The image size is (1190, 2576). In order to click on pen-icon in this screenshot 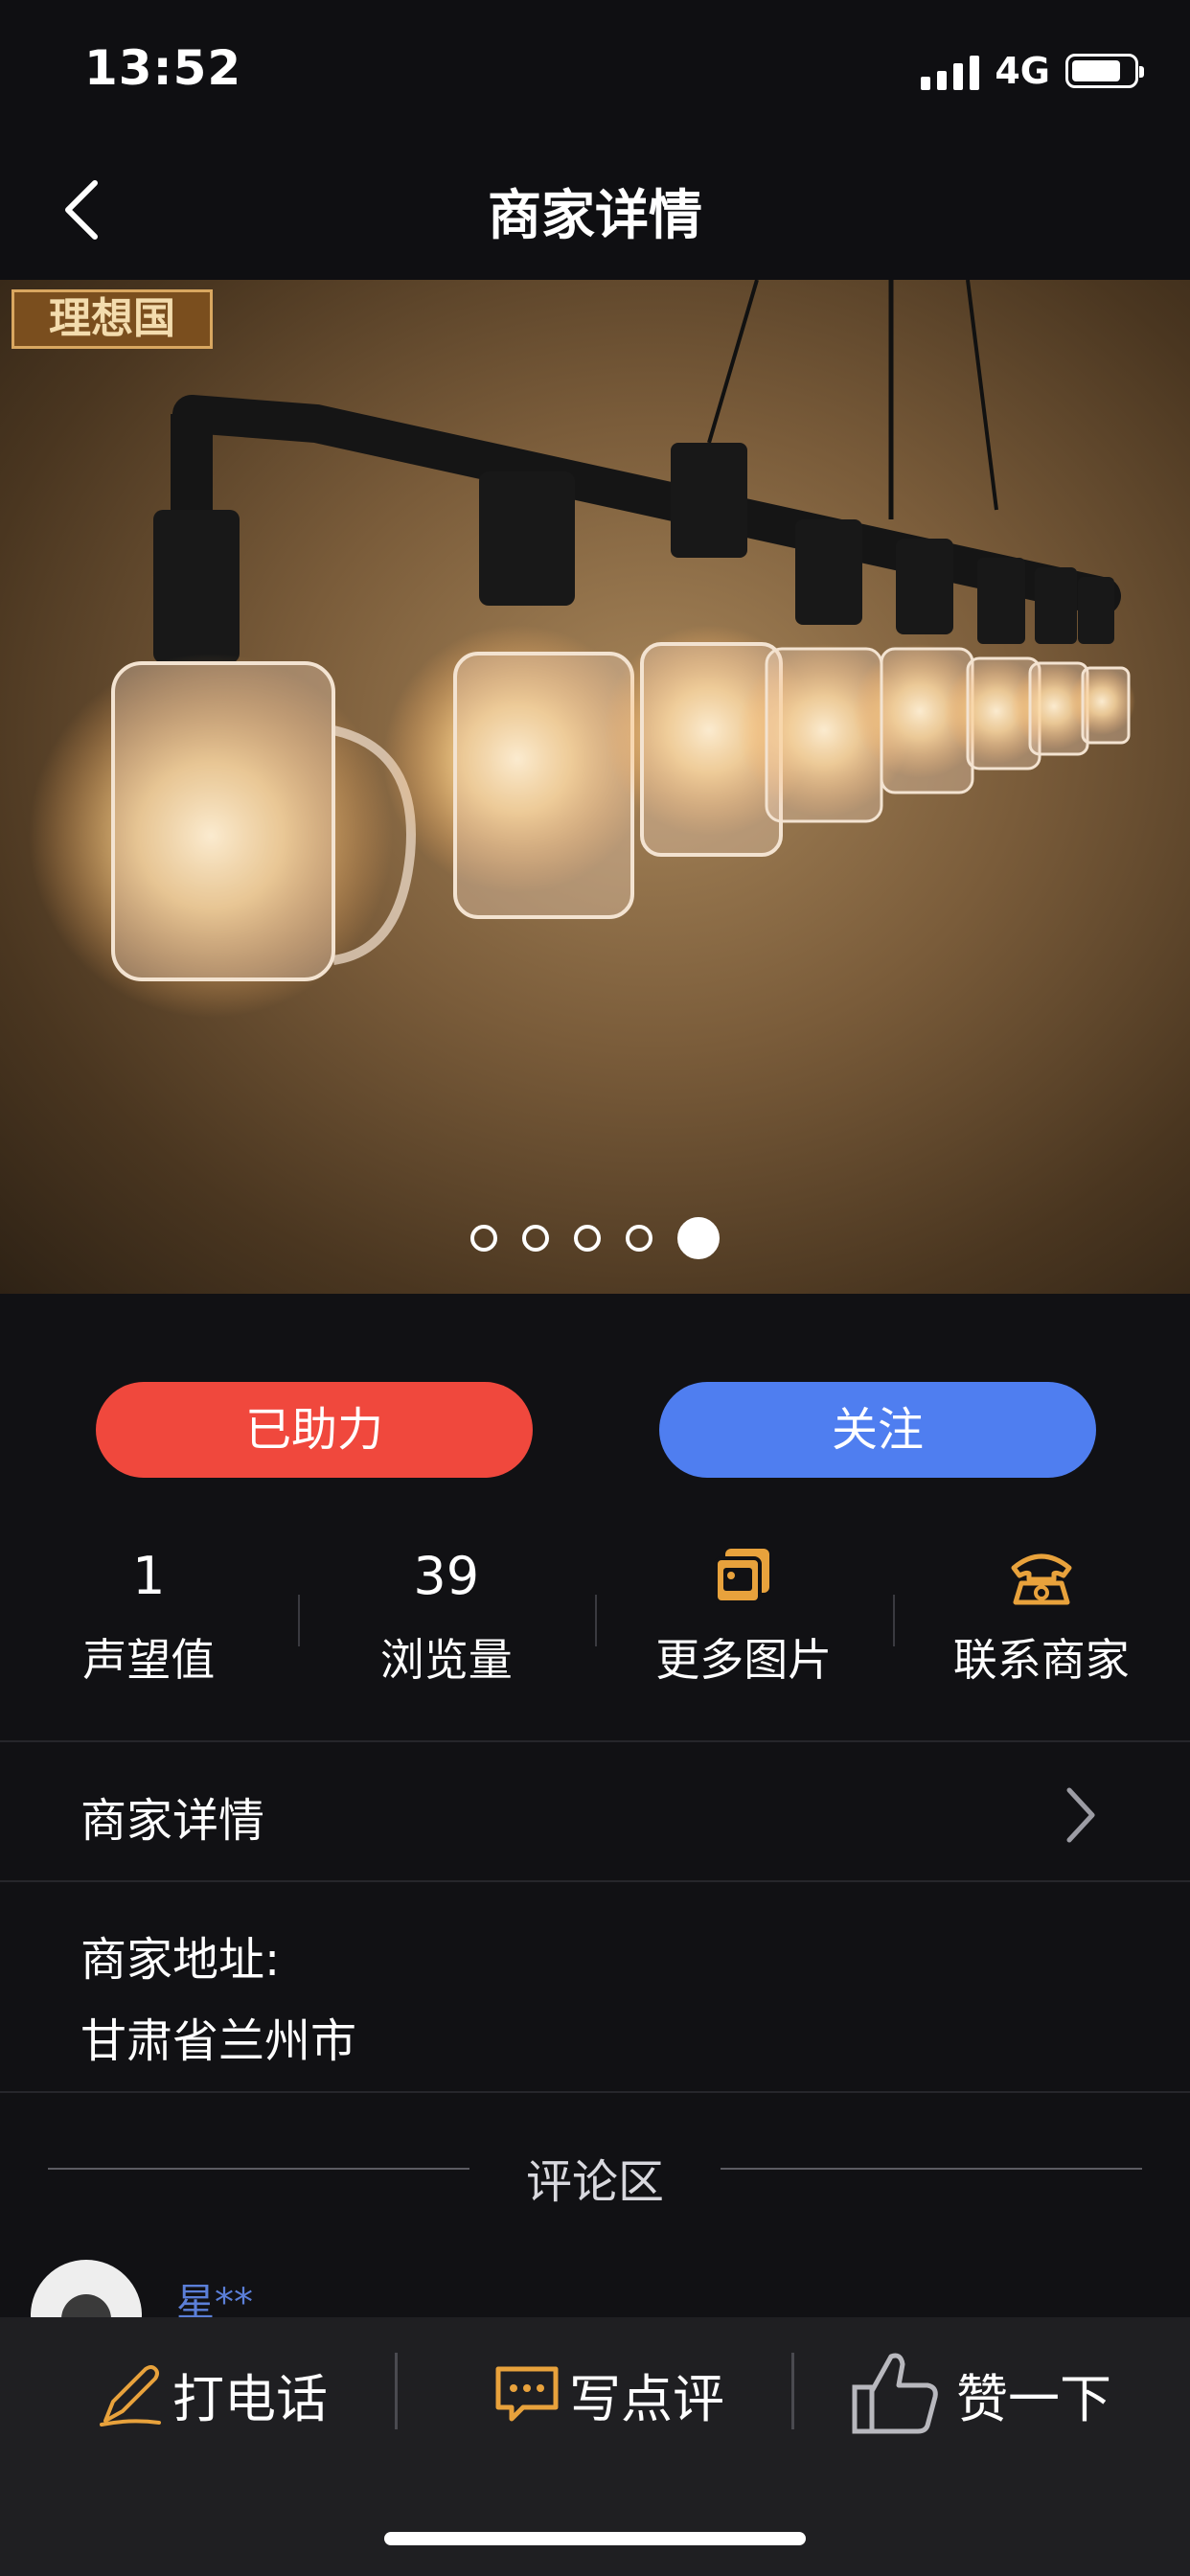, I will do `click(131, 2395)`.